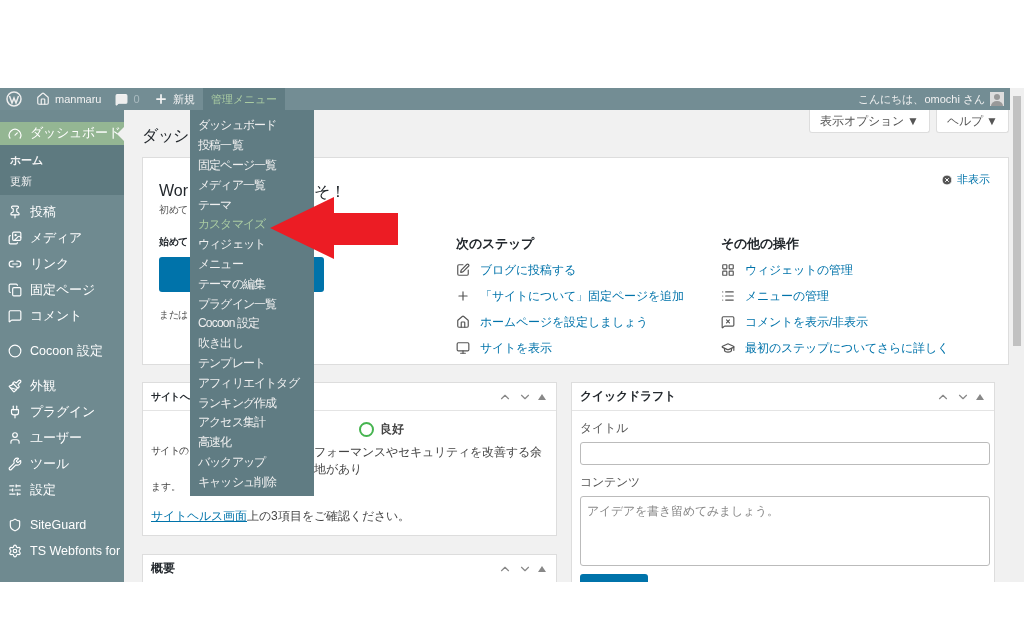 The width and height of the screenshot is (1024, 640). Describe the element at coordinates (15, 490) in the screenshot. I see `settings-icon` at that location.